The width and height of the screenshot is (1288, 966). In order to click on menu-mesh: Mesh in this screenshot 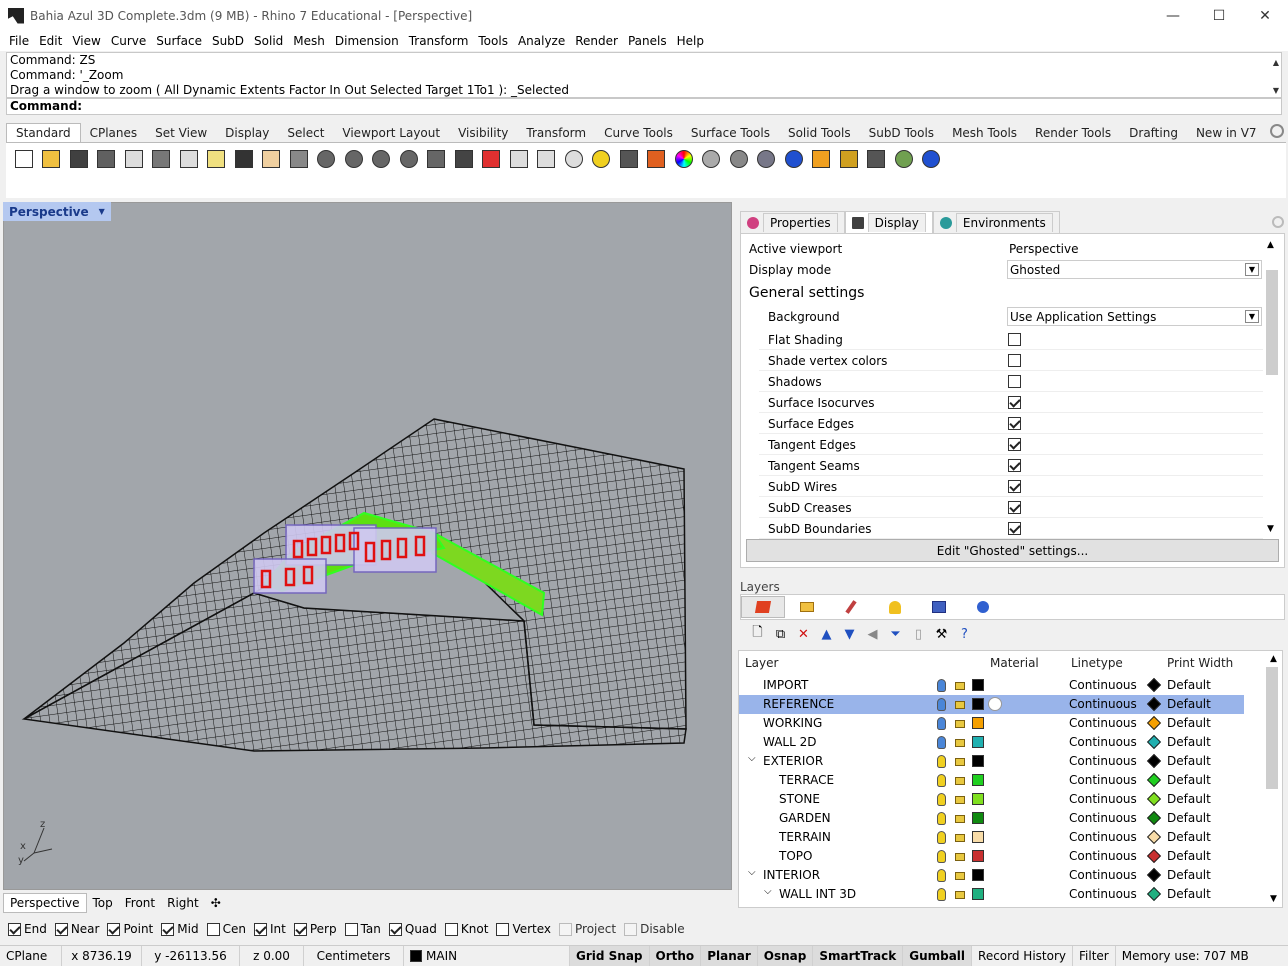, I will do `click(309, 41)`.